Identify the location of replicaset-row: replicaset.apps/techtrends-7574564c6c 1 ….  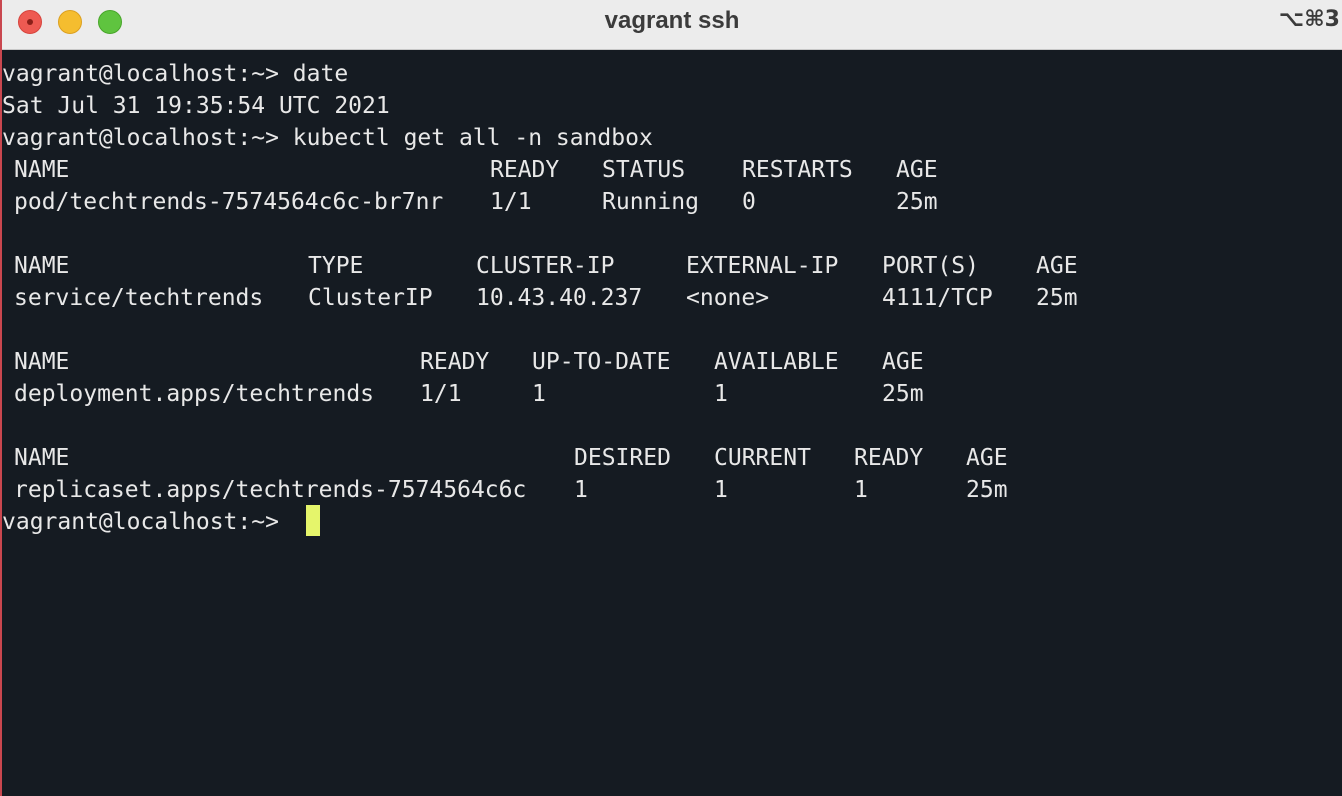
(672, 490).